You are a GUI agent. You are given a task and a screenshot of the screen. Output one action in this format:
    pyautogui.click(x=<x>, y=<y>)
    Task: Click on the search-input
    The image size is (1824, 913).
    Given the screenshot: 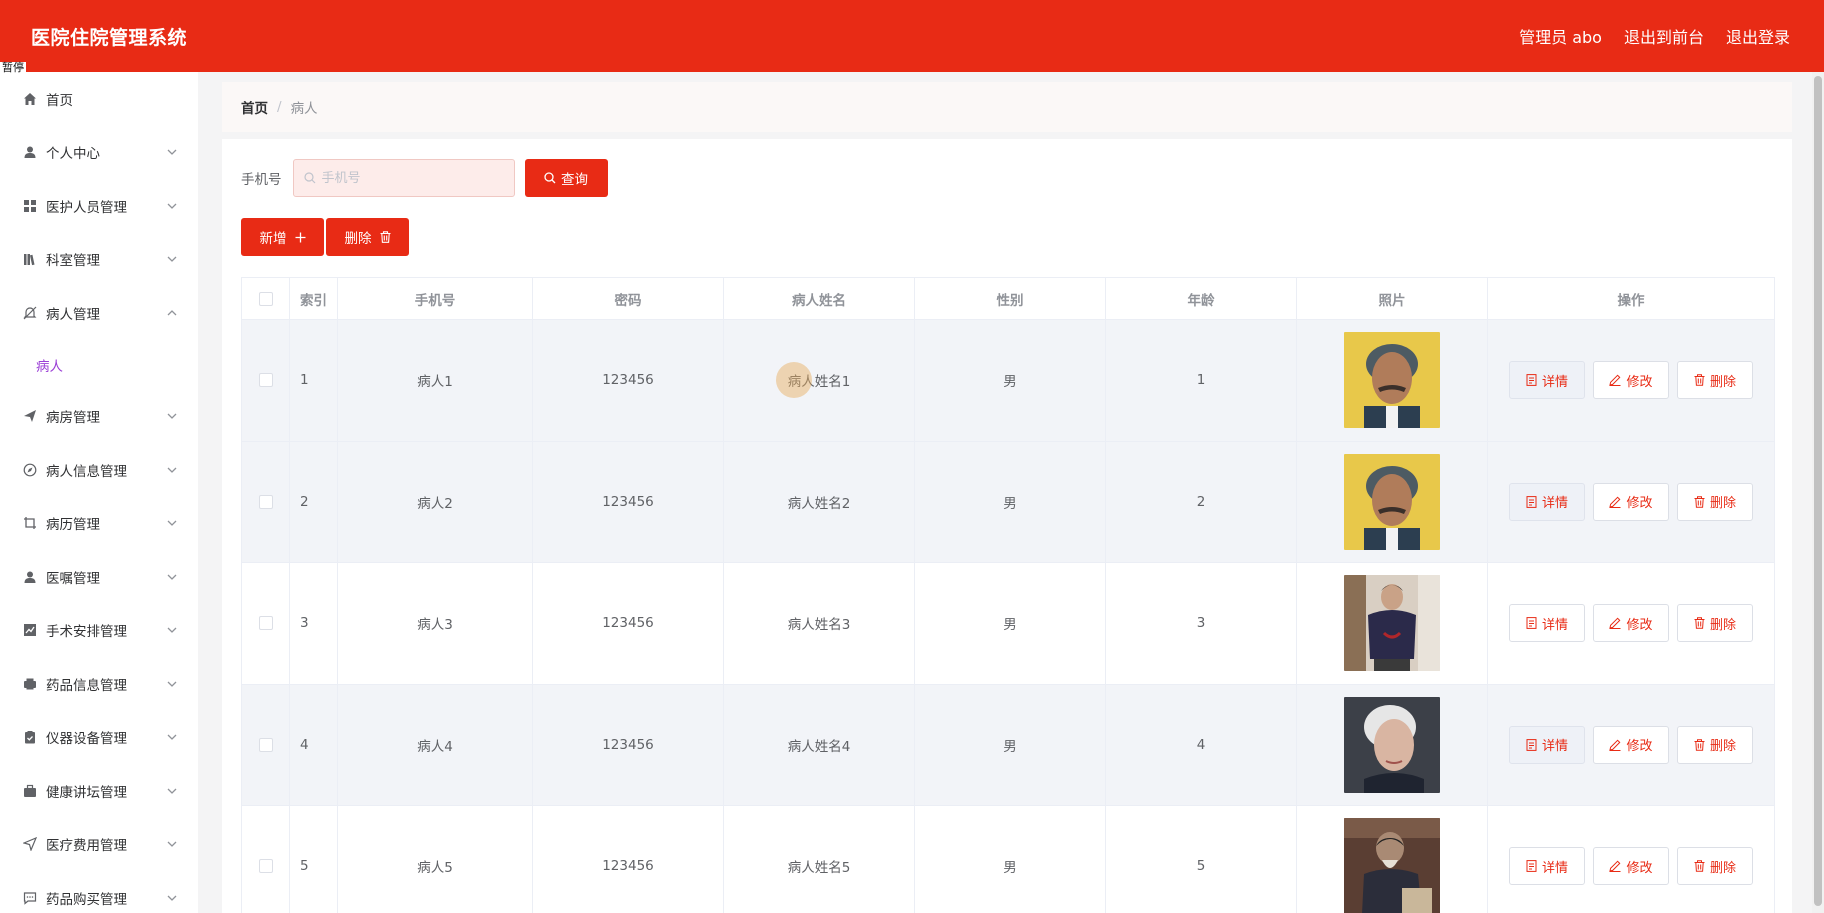 What is the action you would take?
    pyautogui.click(x=411, y=178)
    